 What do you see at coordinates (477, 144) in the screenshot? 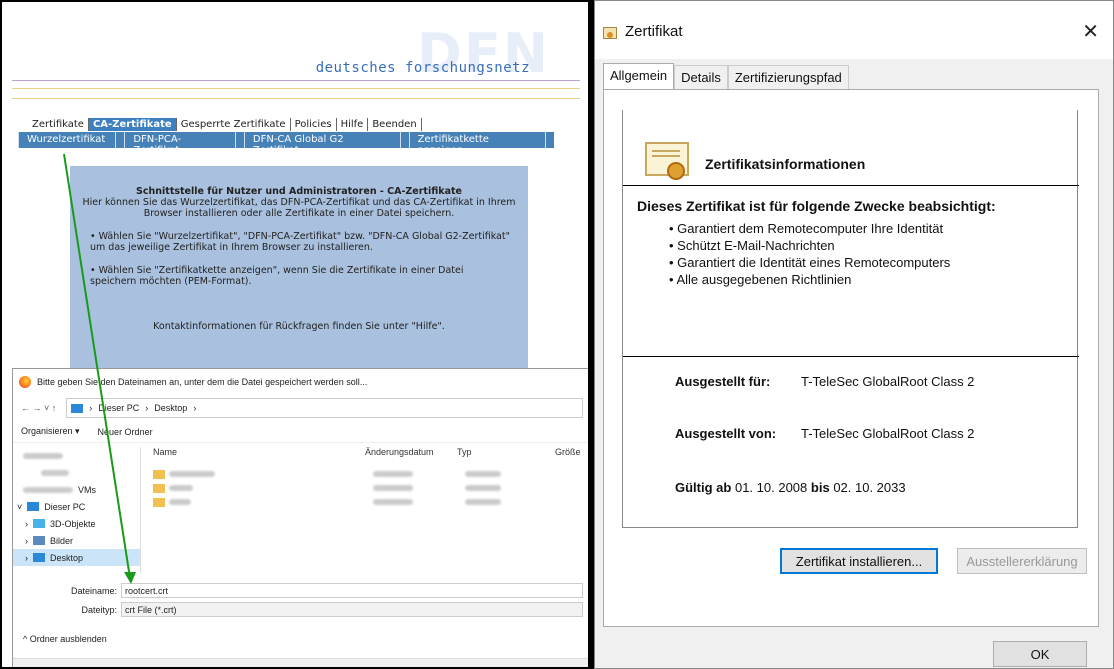
I see `subnav-zertifikatkette: Zertifikatkette anzeigen` at bounding box center [477, 144].